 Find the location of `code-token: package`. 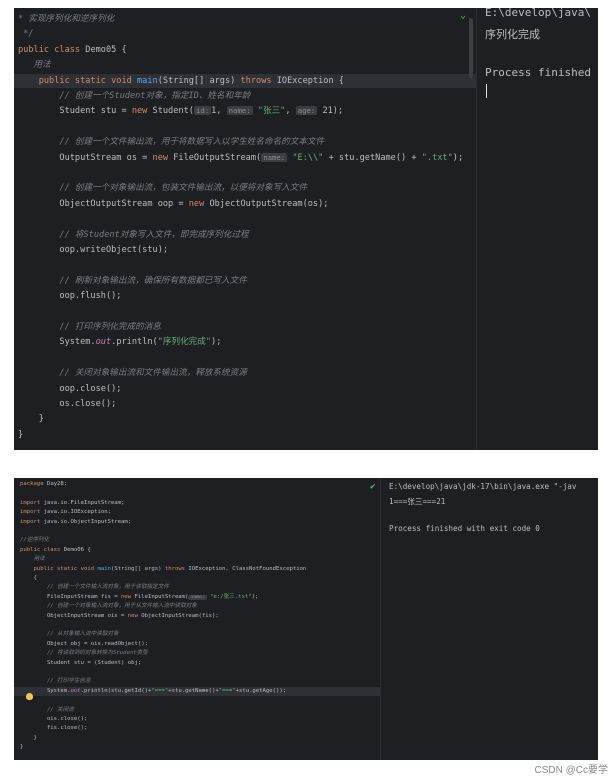

code-token: package is located at coordinates (33, 484).